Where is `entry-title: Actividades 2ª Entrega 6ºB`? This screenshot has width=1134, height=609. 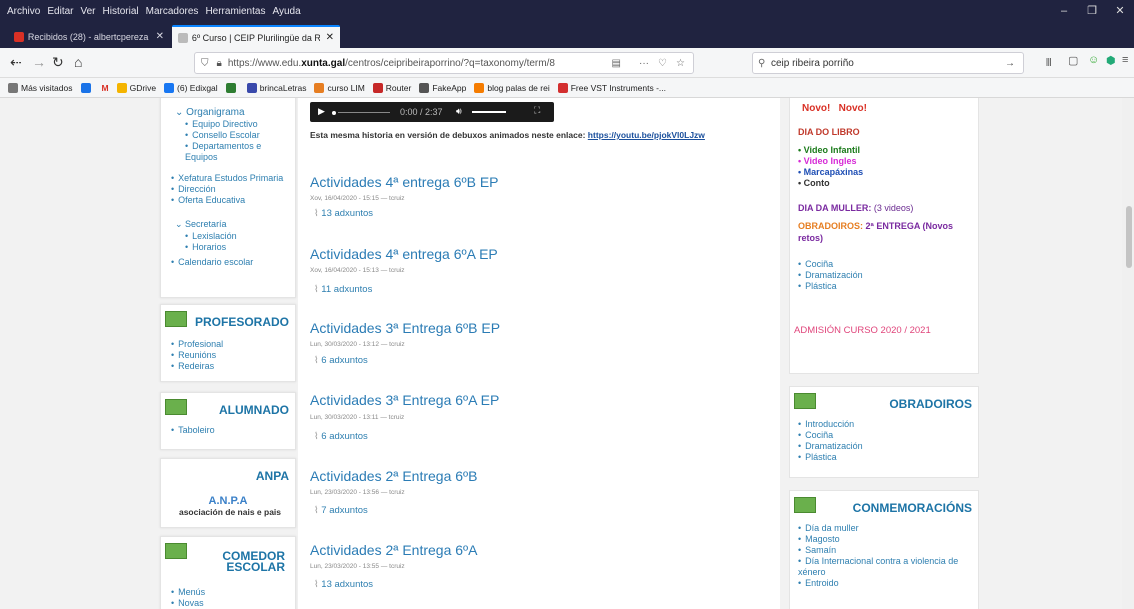 entry-title: Actividades 2ª Entrega 6ºB is located at coordinates (394, 476).